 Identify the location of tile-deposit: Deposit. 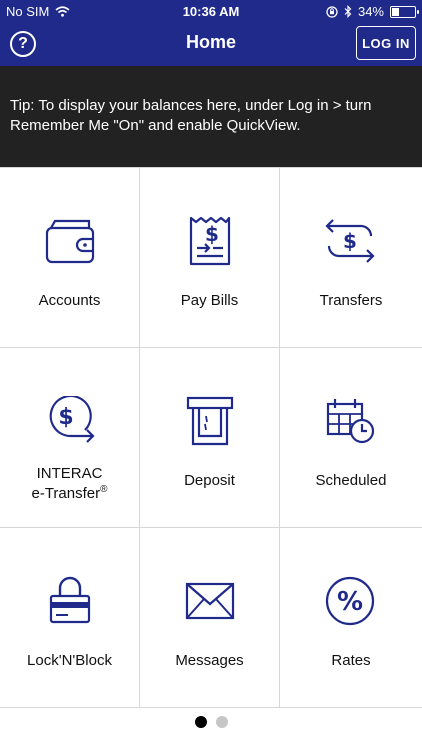
(210, 438).